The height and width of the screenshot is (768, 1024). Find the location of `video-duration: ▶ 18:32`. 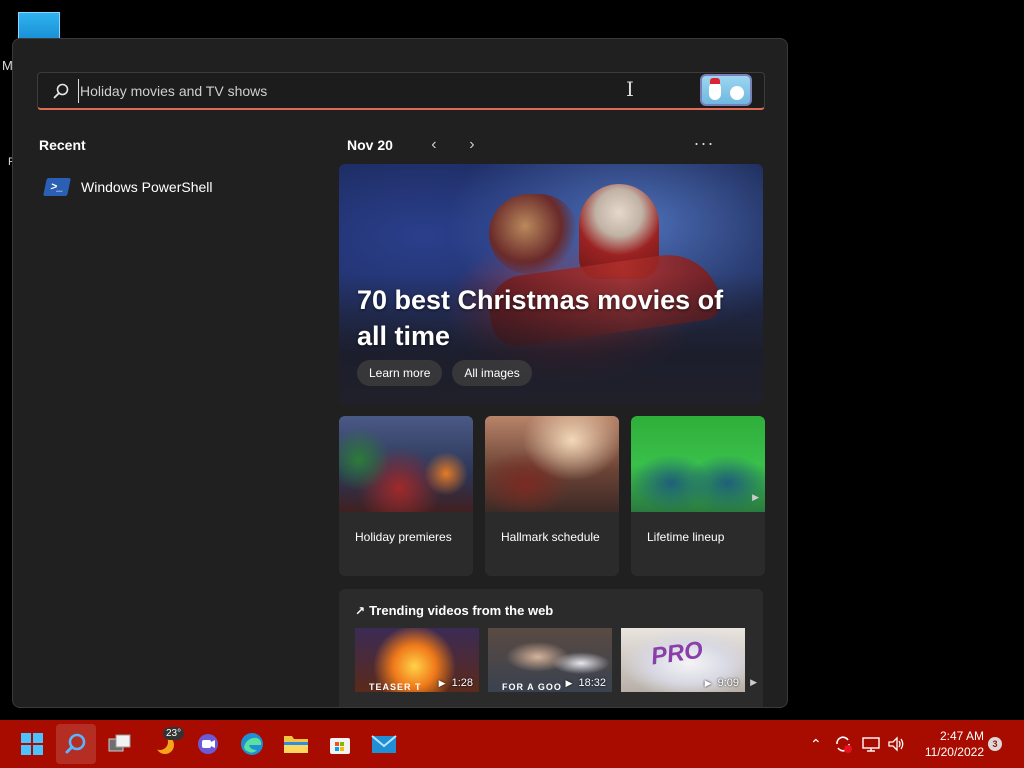

video-duration: ▶ 18:32 is located at coordinates (586, 683).